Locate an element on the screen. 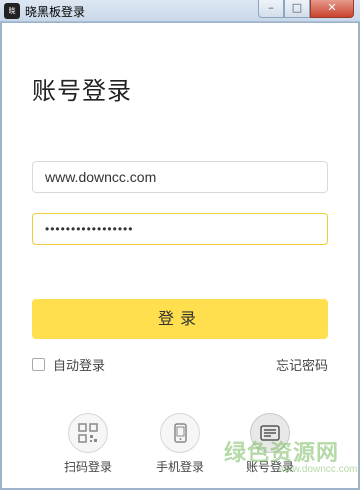 The image size is (360, 490). phone-login-label: 手机登录 is located at coordinates (179, 467).